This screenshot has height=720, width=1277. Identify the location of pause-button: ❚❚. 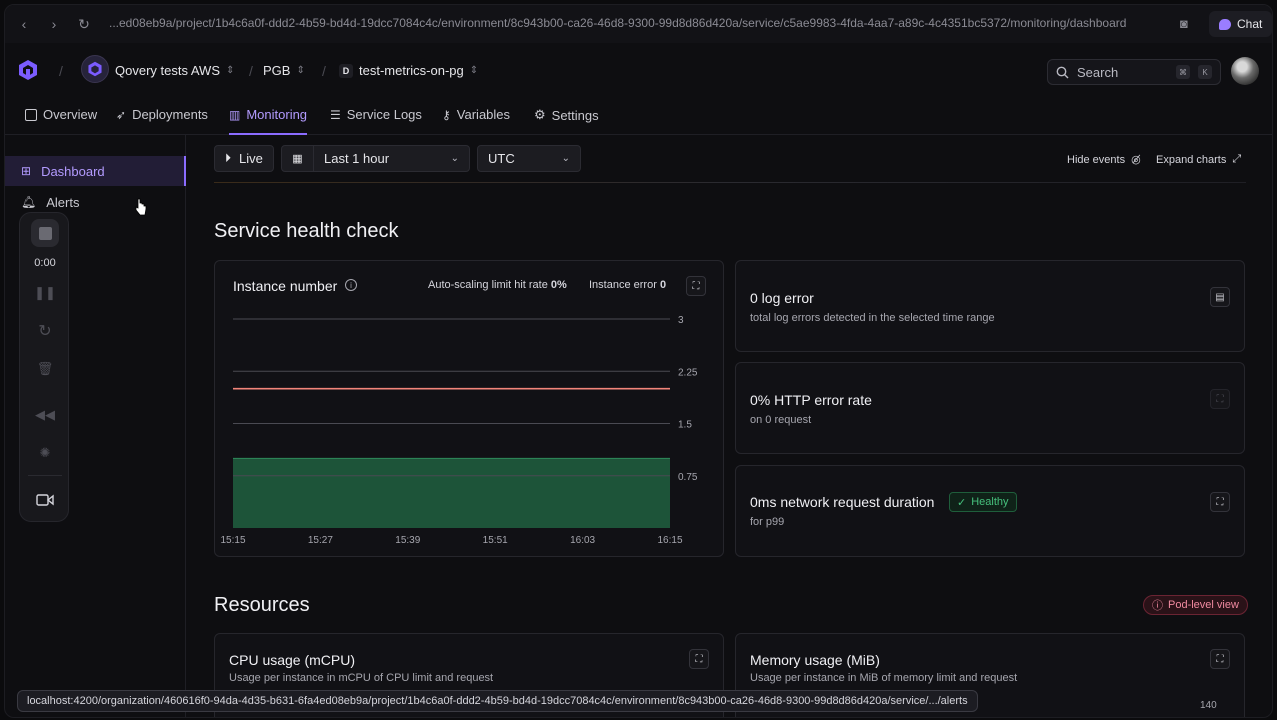
(45, 293).